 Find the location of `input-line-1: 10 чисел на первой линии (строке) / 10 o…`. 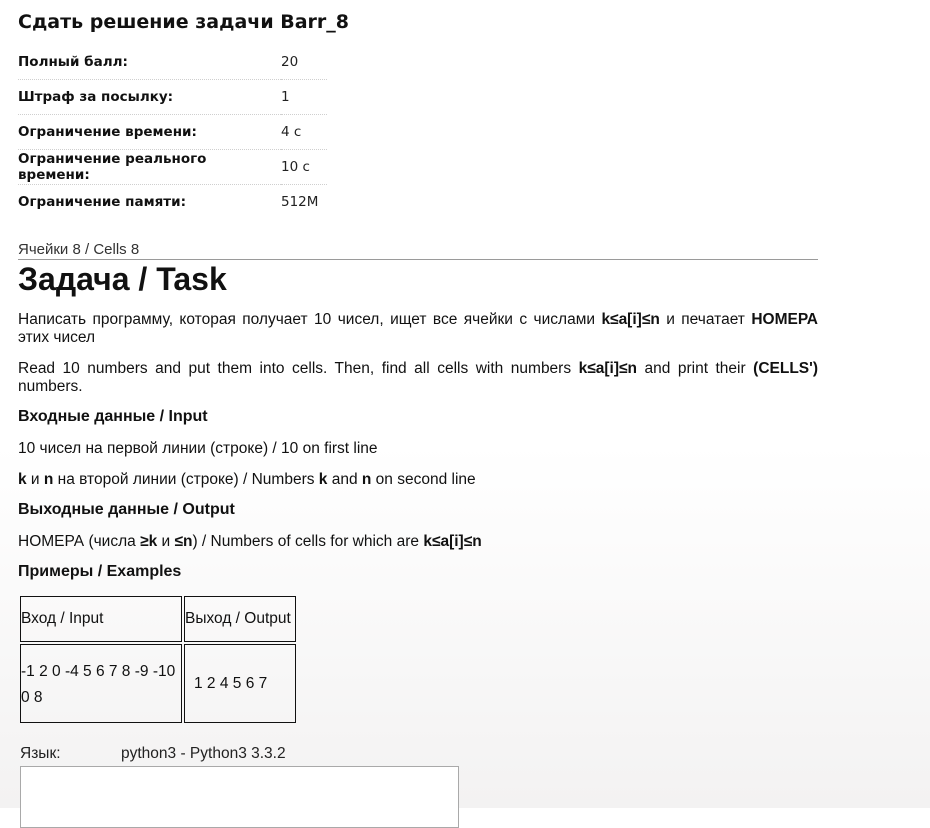

input-line-1: 10 чисел на первой линии (строке) / 10 o… is located at coordinates (198, 448).